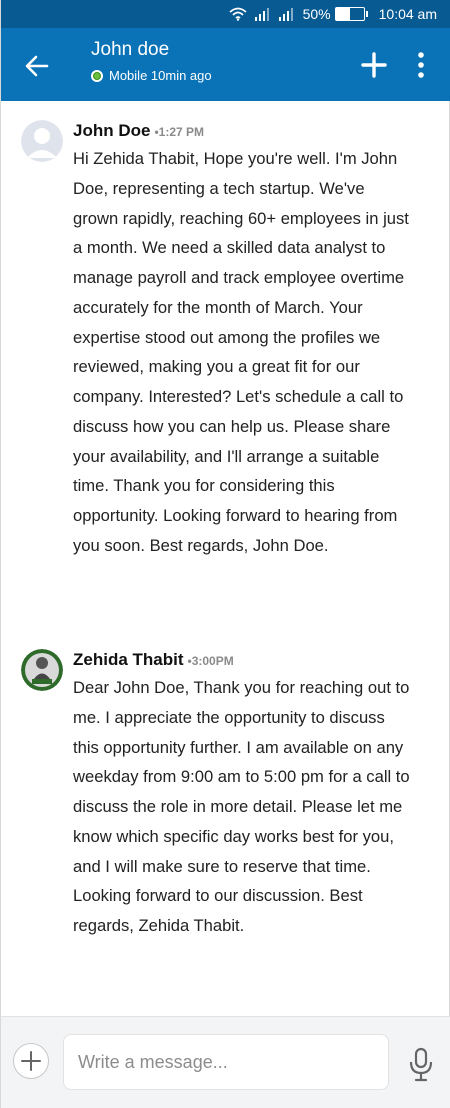  I want to click on message-header: John Doe •1:27 PM, so click(138, 131).